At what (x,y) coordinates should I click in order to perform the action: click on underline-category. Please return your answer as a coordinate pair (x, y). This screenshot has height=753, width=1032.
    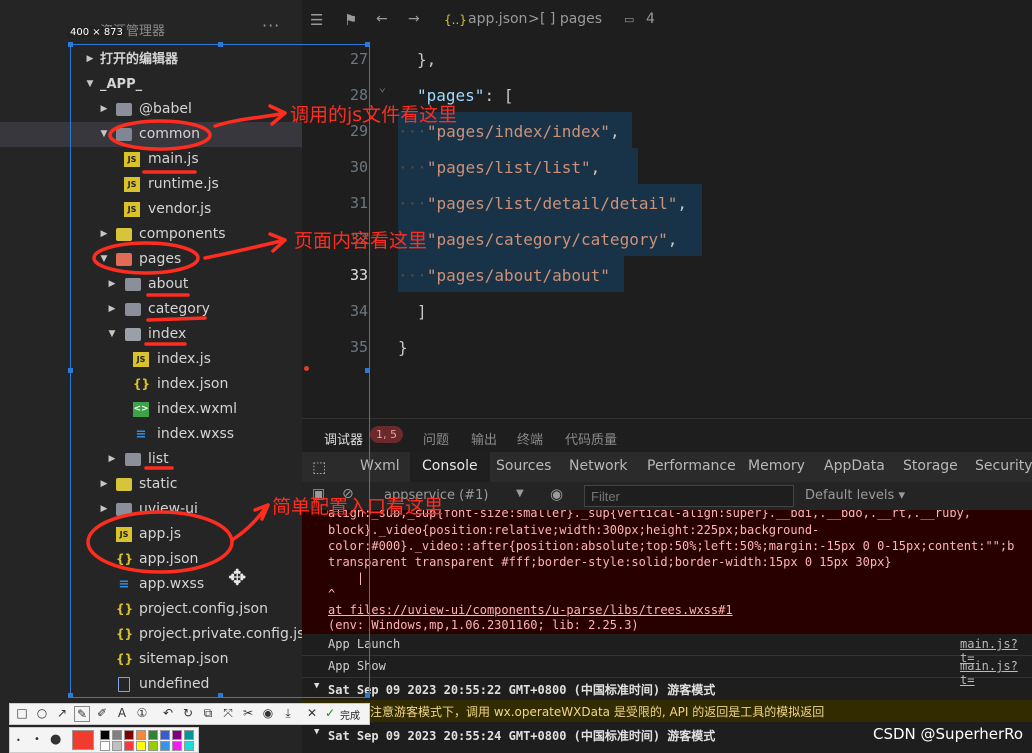
    Looking at the image, I should click on (176, 319).